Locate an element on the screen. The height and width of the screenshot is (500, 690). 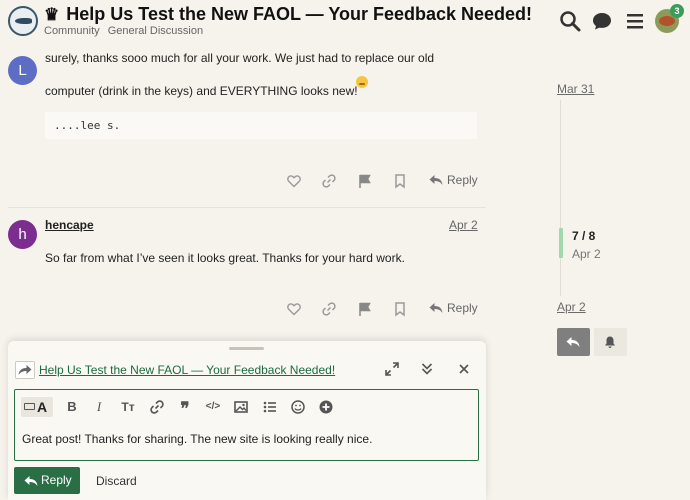
submit-reply-button: Reply is located at coordinates (47, 480).